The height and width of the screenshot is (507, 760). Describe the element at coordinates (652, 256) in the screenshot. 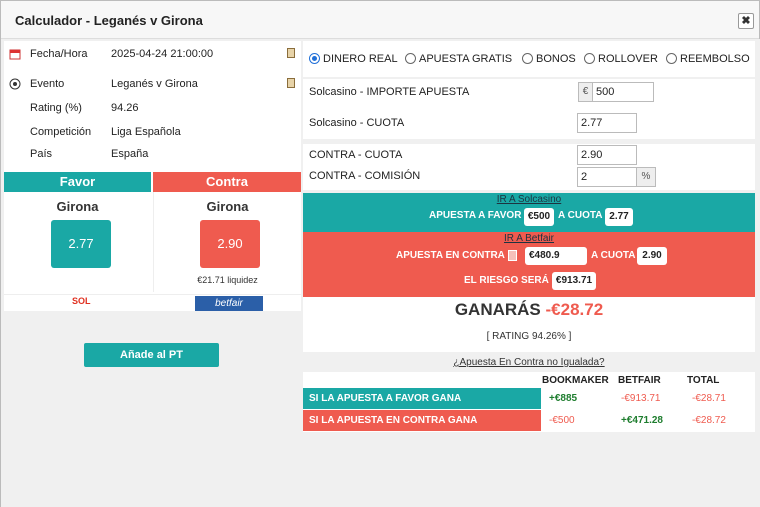

I see `contra-odd-pill: 2.90` at that location.